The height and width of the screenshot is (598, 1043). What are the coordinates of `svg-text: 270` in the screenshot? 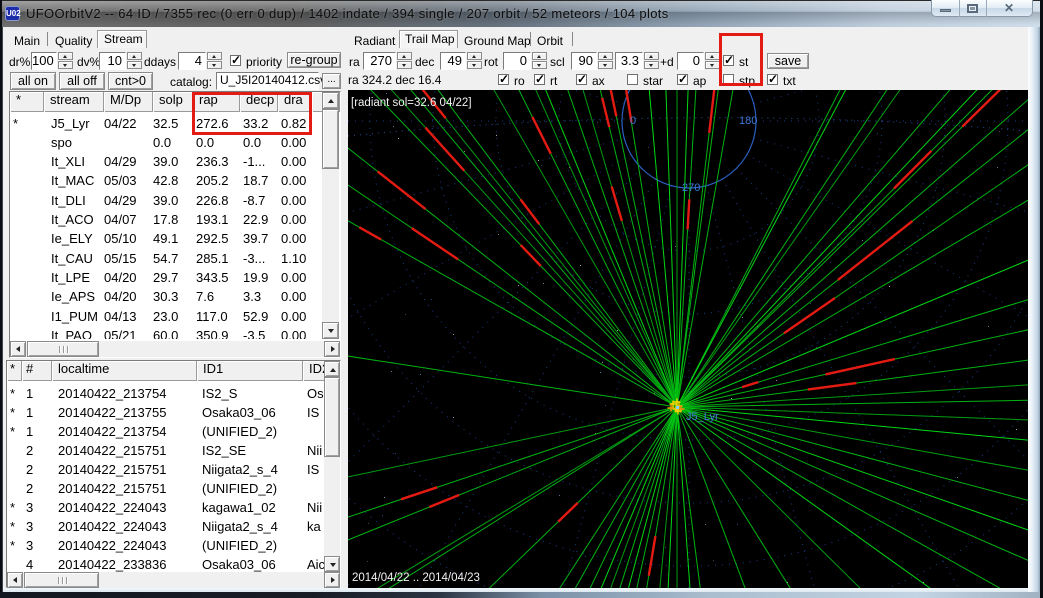 It's located at (691, 188).